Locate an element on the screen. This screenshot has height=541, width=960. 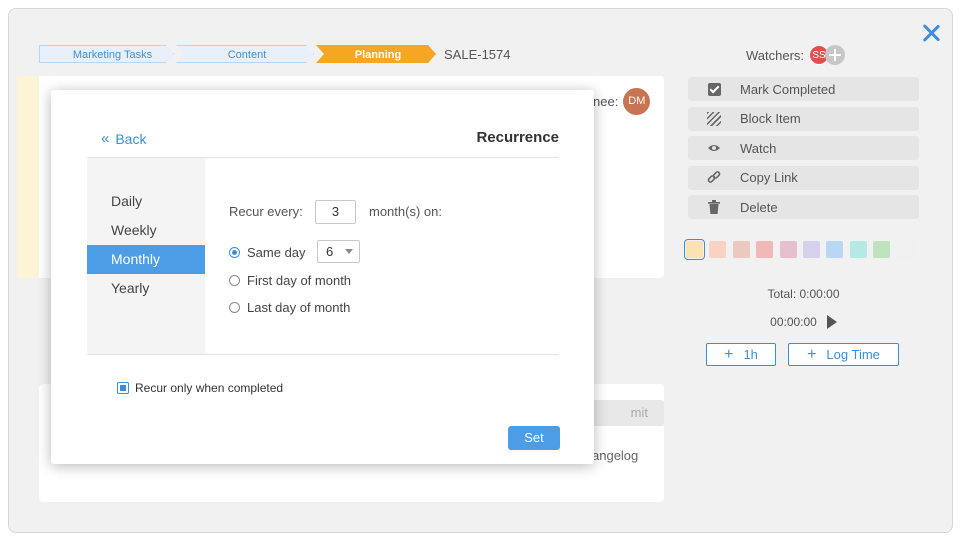
action-label: Delete is located at coordinates (759, 207).